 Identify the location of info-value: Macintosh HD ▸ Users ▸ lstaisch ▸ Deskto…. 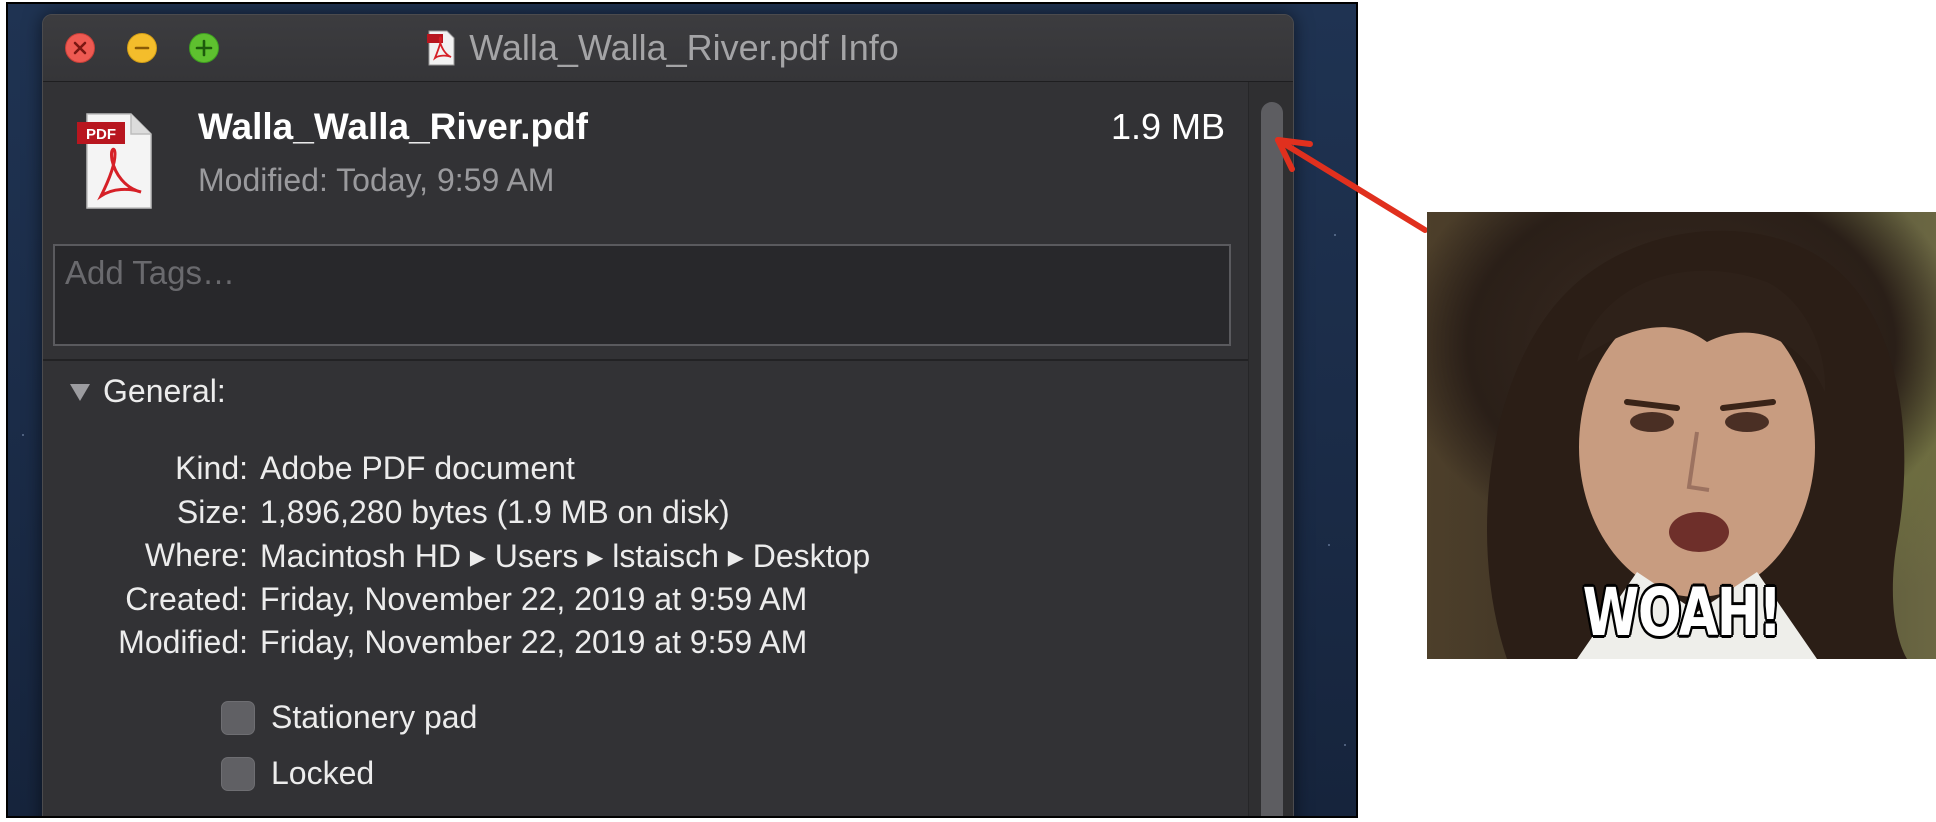
(565, 555).